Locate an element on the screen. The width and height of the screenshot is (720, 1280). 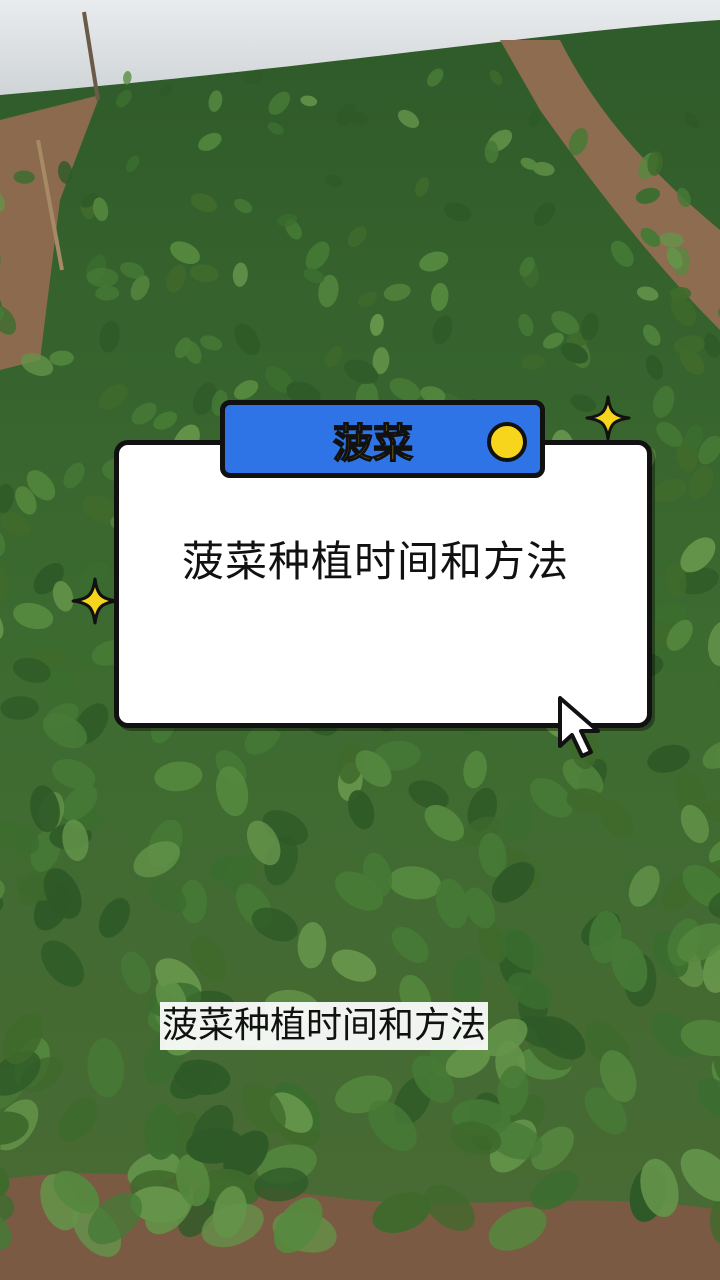
subtitle-caption: 菠菜种植时间和方法 is located at coordinates (324, 1026).